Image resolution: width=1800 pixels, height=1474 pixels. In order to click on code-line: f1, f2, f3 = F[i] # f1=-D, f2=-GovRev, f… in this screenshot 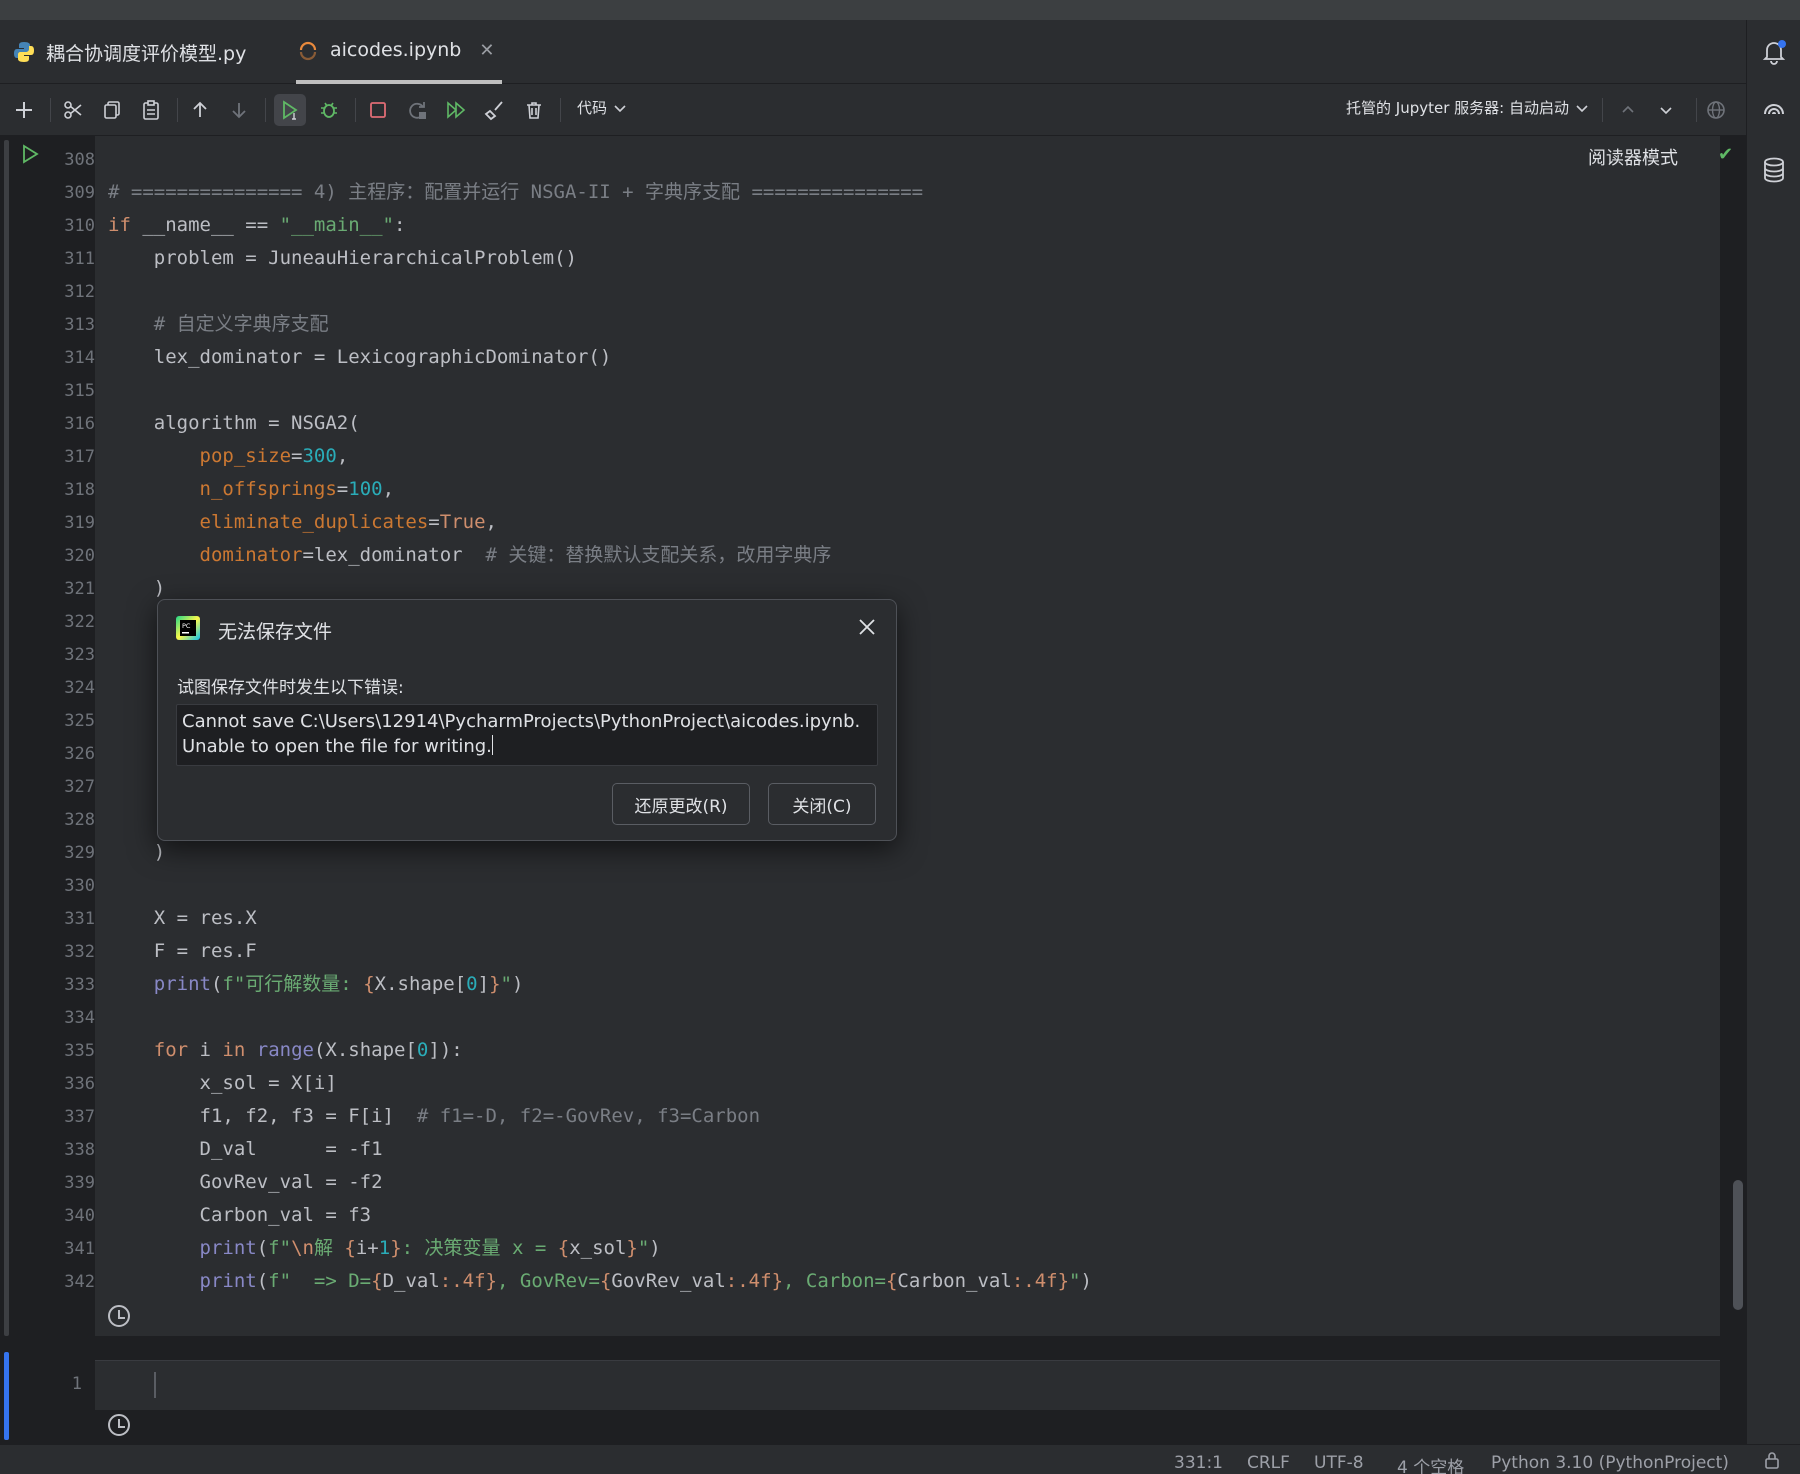, I will do `click(434, 1116)`.